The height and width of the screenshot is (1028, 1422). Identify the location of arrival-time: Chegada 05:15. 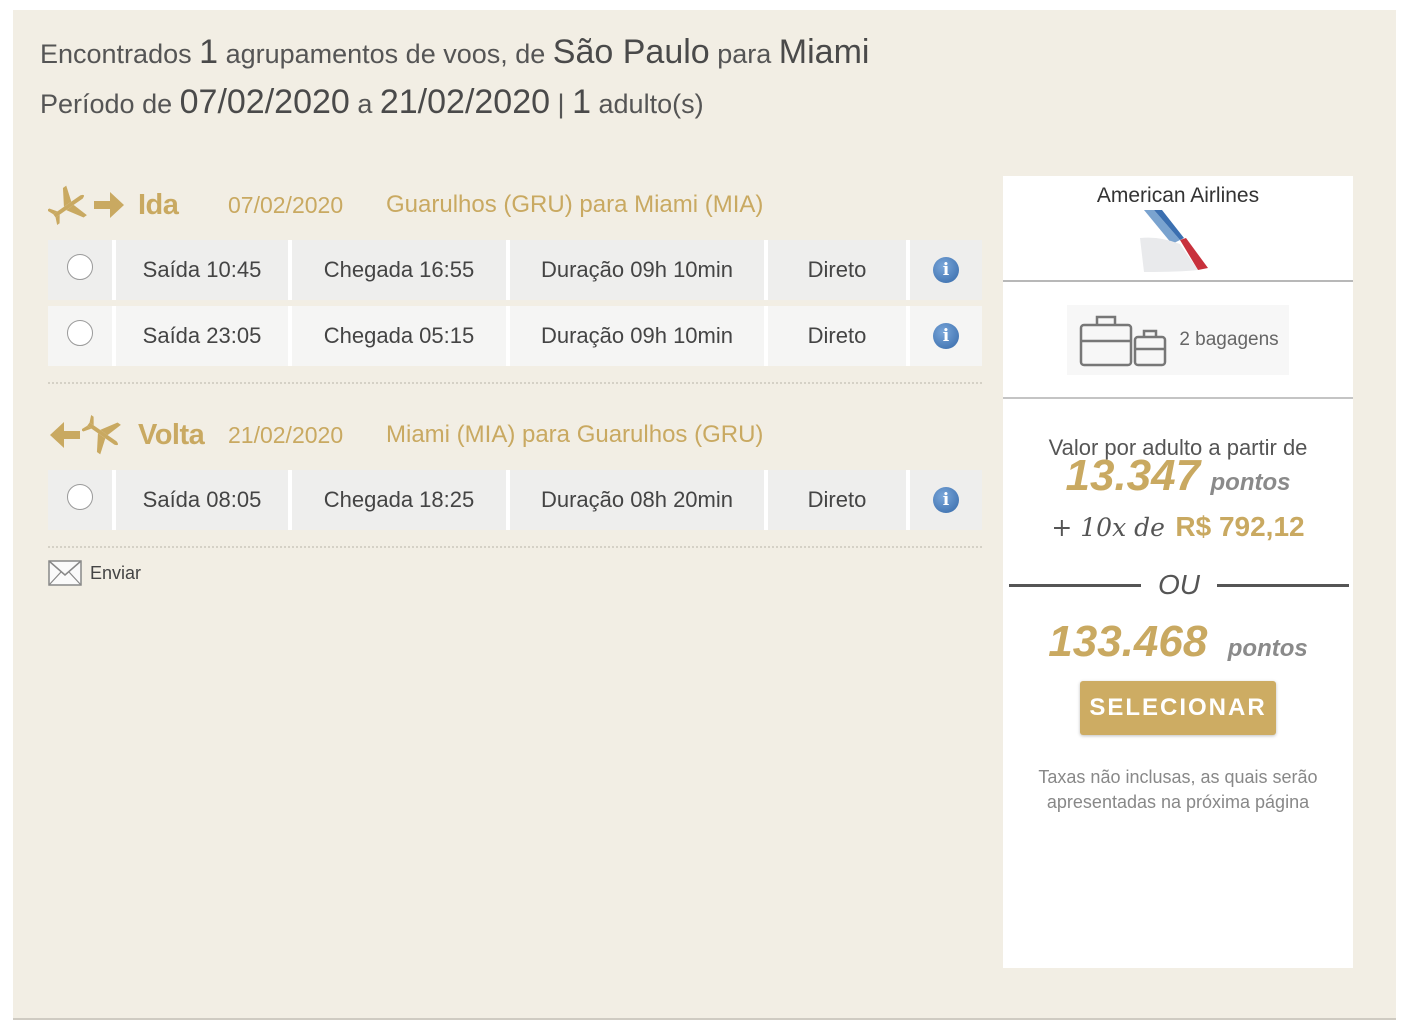
(397, 336).